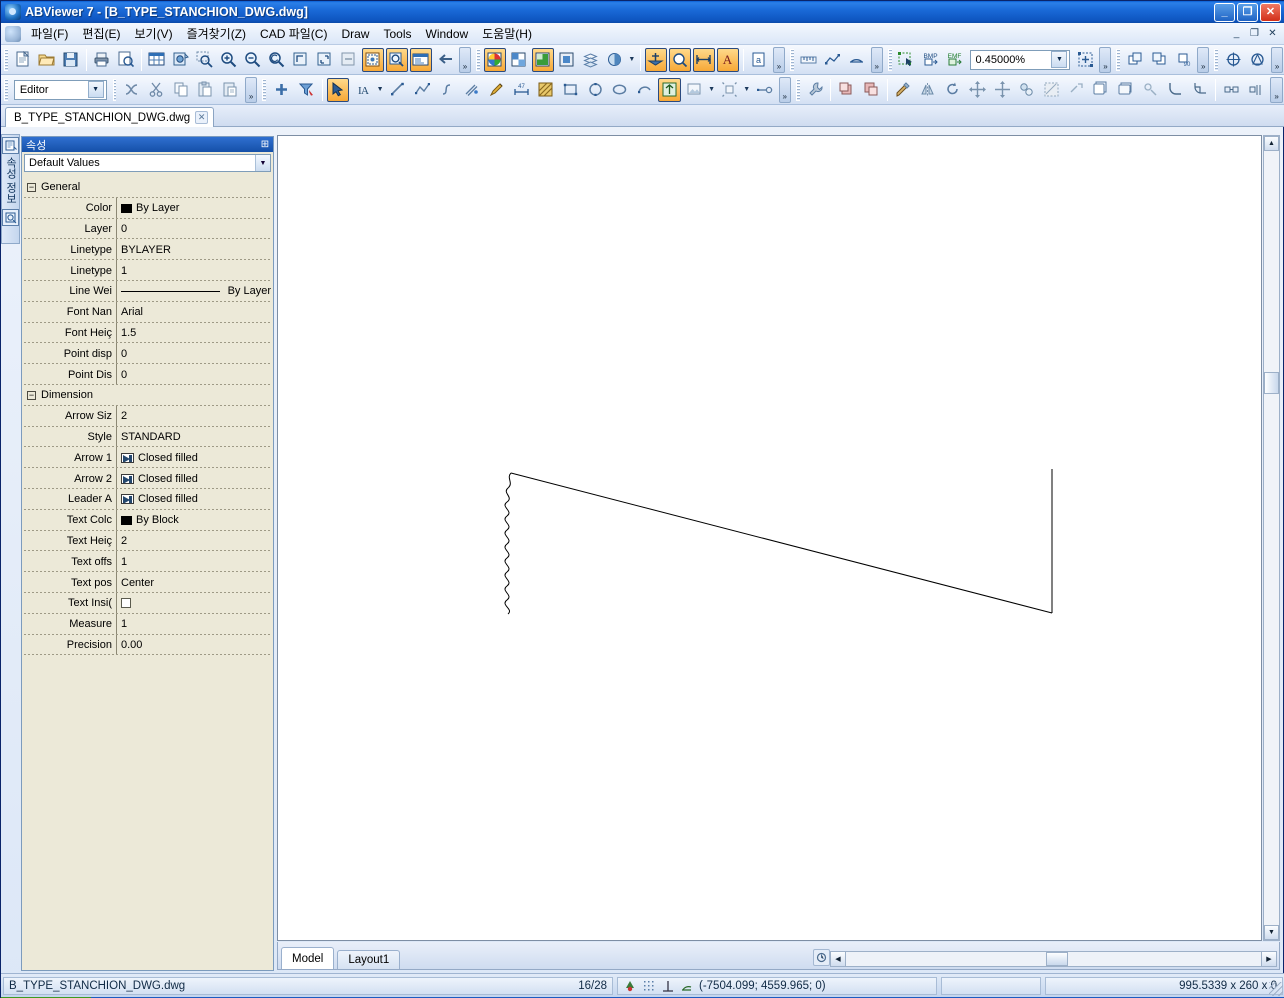 This screenshot has width=1284, height=998. What do you see at coordinates (205, 60) in the screenshot?
I see `zoom-window-icon` at bounding box center [205, 60].